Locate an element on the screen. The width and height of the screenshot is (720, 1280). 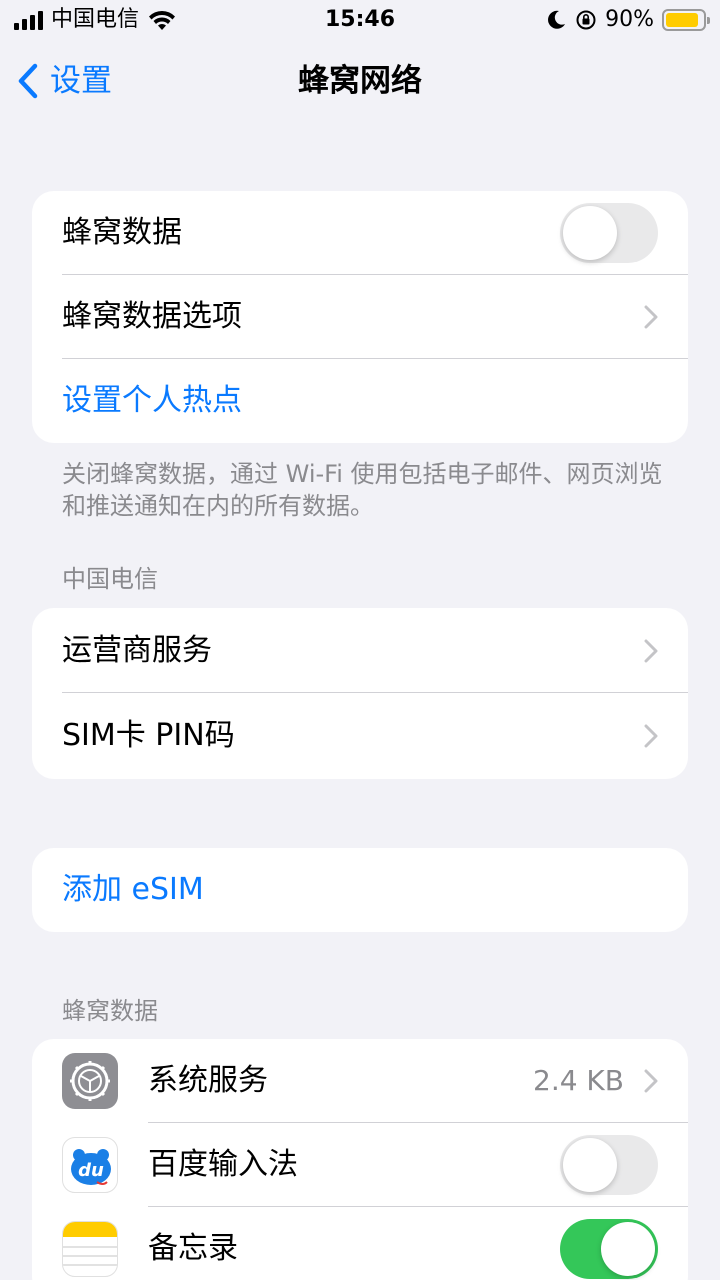
esim-group: 添加 eSIM is located at coordinates (360, 890).